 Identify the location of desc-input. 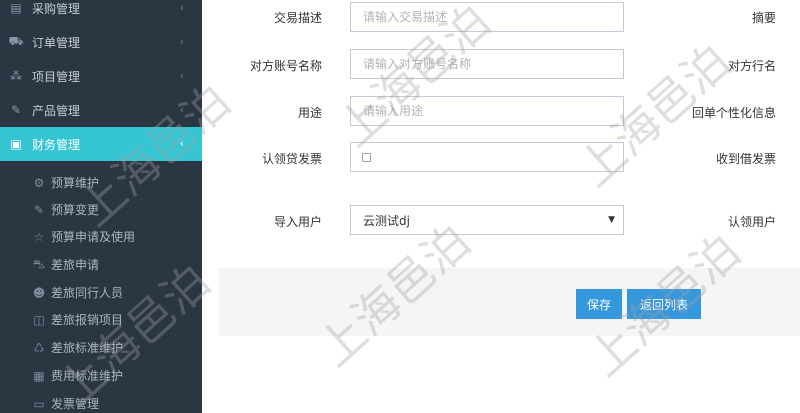
(487, 17).